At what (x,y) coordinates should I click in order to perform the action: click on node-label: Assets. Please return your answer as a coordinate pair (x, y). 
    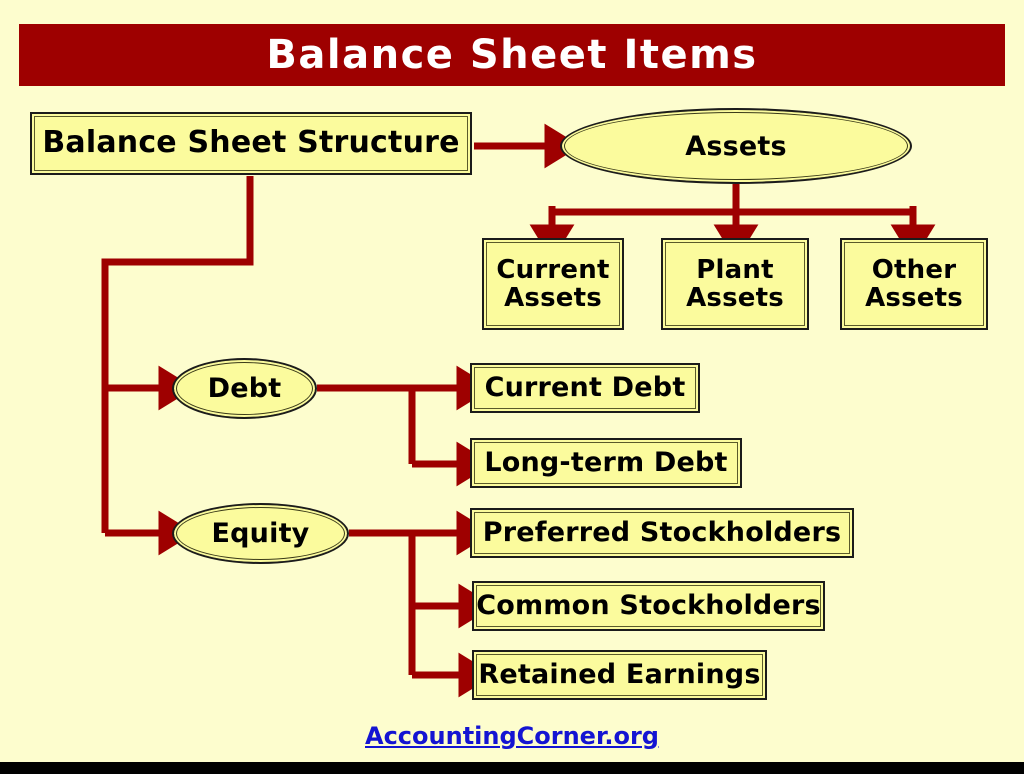
    Looking at the image, I should click on (736, 146).